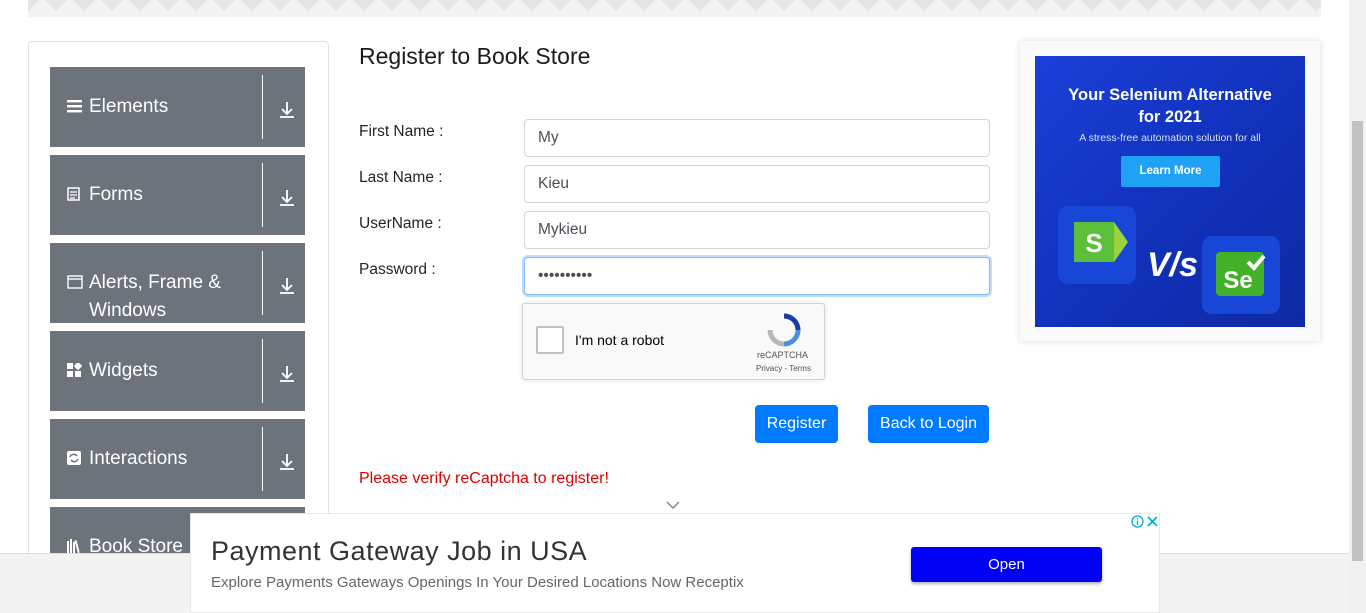  What do you see at coordinates (116, 194) in the screenshot?
I see `sidebar-group-label: Forms` at bounding box center [116, 194].